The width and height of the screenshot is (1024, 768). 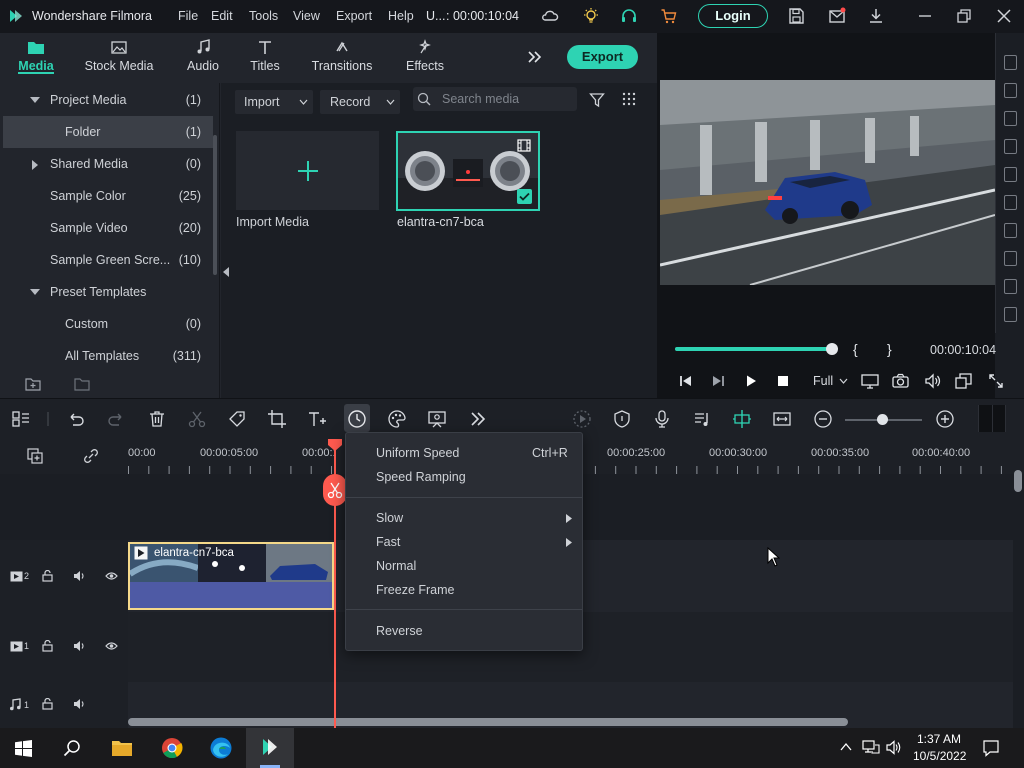 I want to click on tree-item-sample-color: Sample Color (25), so click(x=106, y=196).